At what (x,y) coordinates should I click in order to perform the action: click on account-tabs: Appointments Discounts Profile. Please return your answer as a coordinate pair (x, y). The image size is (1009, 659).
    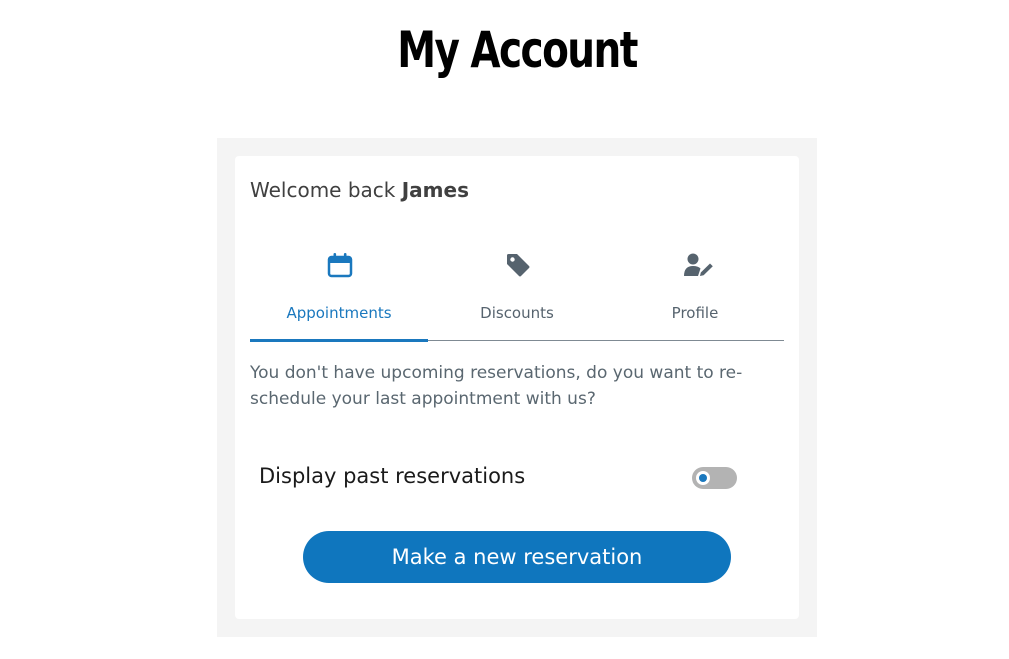
    Looking at the image, I should click on (517, 294).